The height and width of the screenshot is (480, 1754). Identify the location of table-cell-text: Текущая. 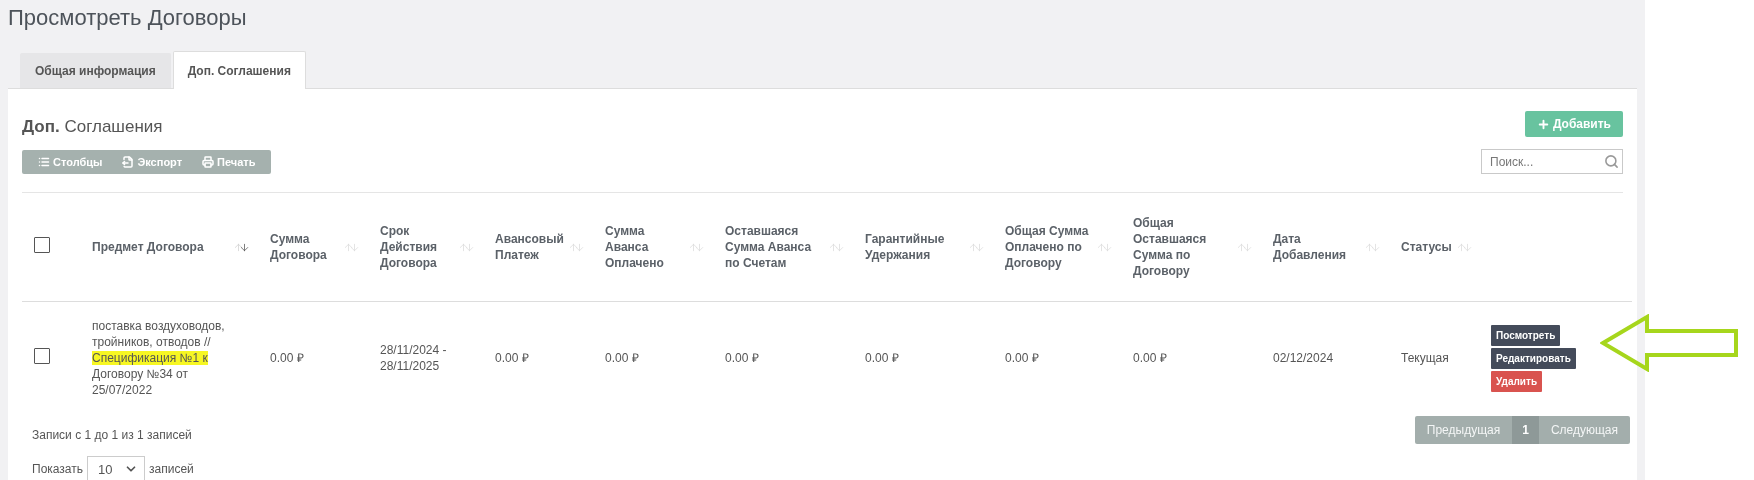
(1425, 358).